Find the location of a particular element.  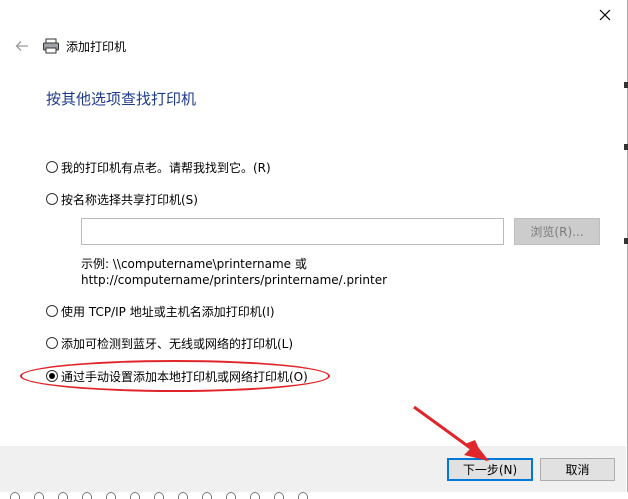

back-arrow-icon is located at coordinates (21, 46).